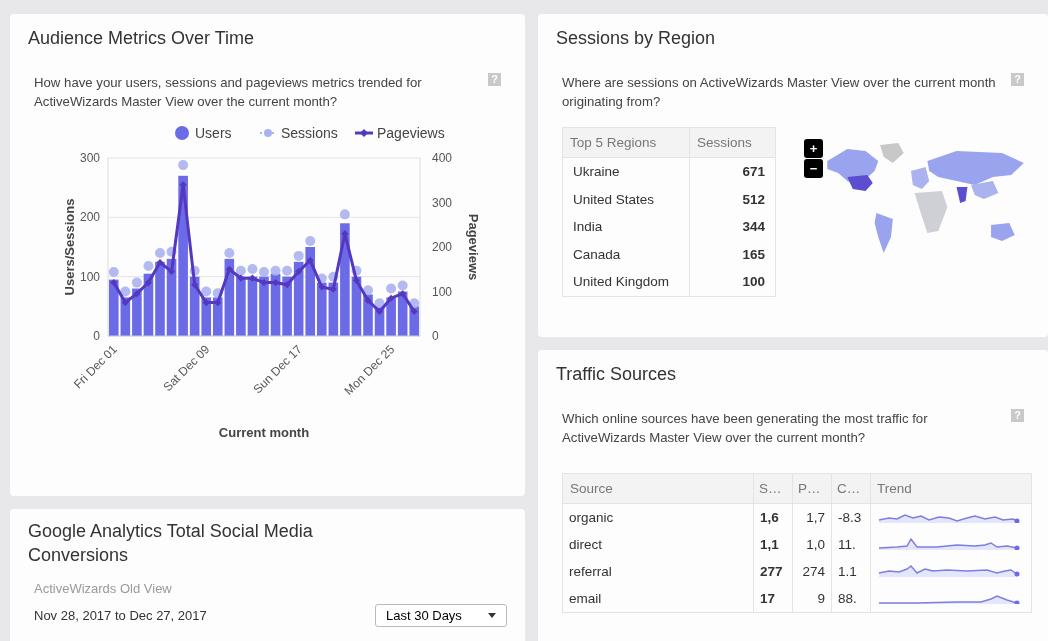 This screenshot has height=641, width=1048. What do you see at coordinates (732, 254) in the screenshot?
I see `sessions-cell: 165` at bounding box center [732, 254].